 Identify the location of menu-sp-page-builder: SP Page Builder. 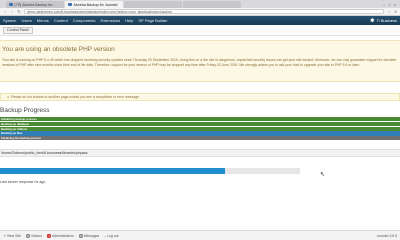
(152, 20).